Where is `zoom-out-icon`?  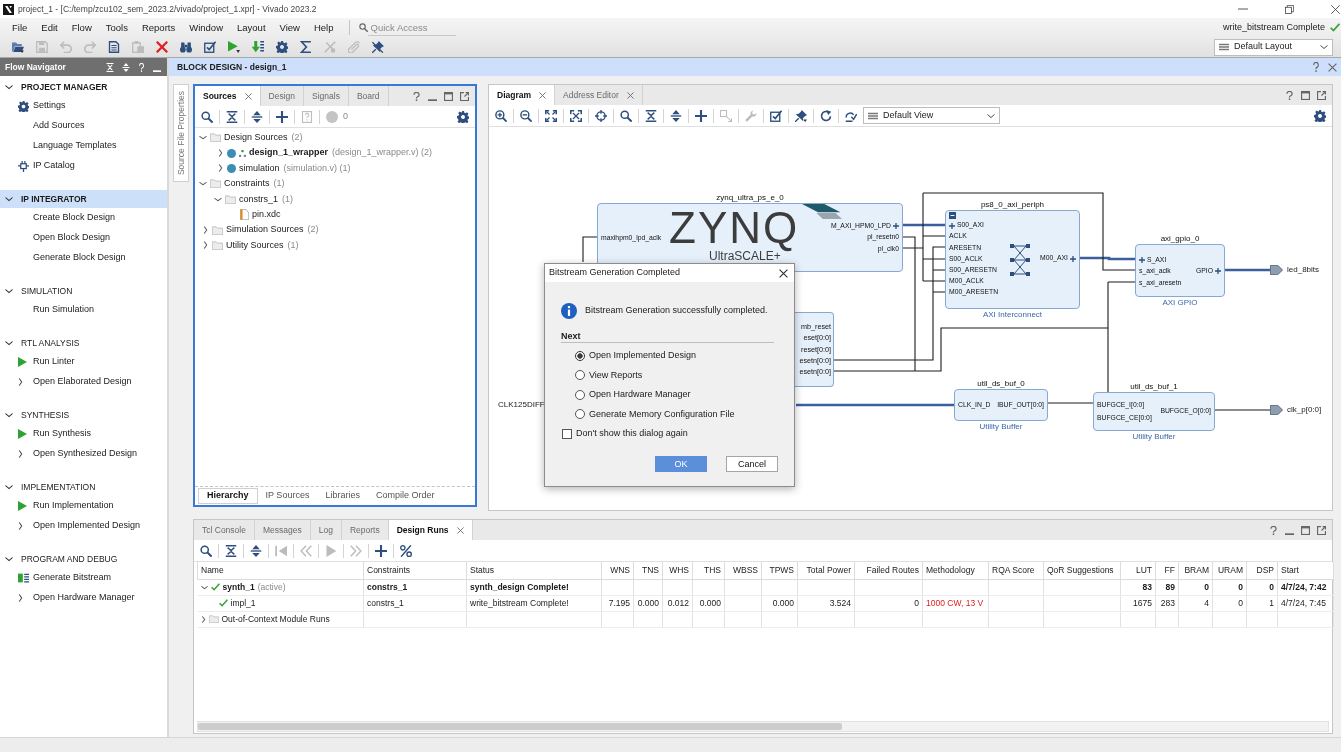
zoom-out-icon is located at coordinates (526, 115).